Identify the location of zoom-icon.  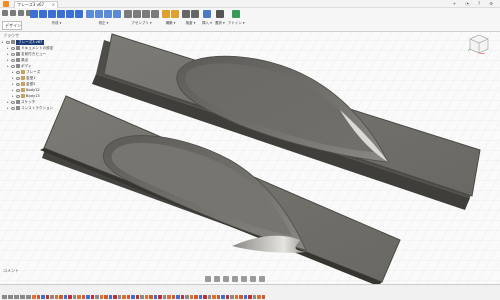
(226, 279).